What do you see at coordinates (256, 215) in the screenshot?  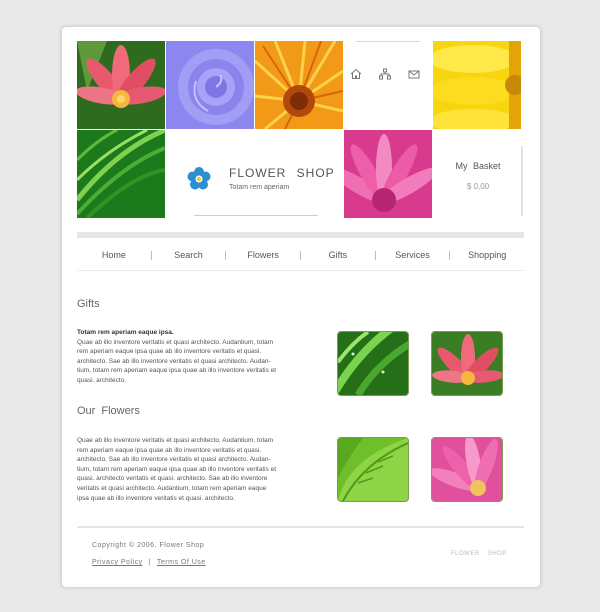 I see `brand-divider` at bounding box center [256, 215].